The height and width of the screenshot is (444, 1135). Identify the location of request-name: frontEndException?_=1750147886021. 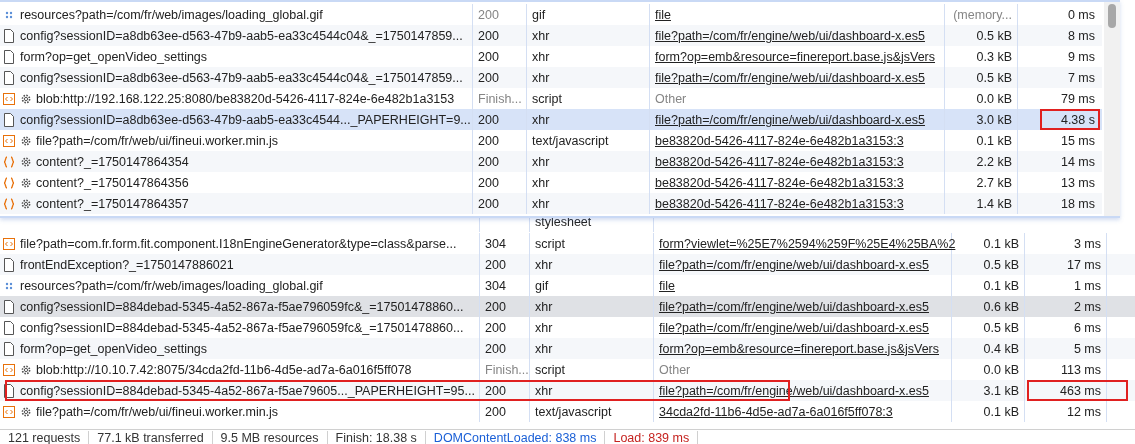
(127, 264).